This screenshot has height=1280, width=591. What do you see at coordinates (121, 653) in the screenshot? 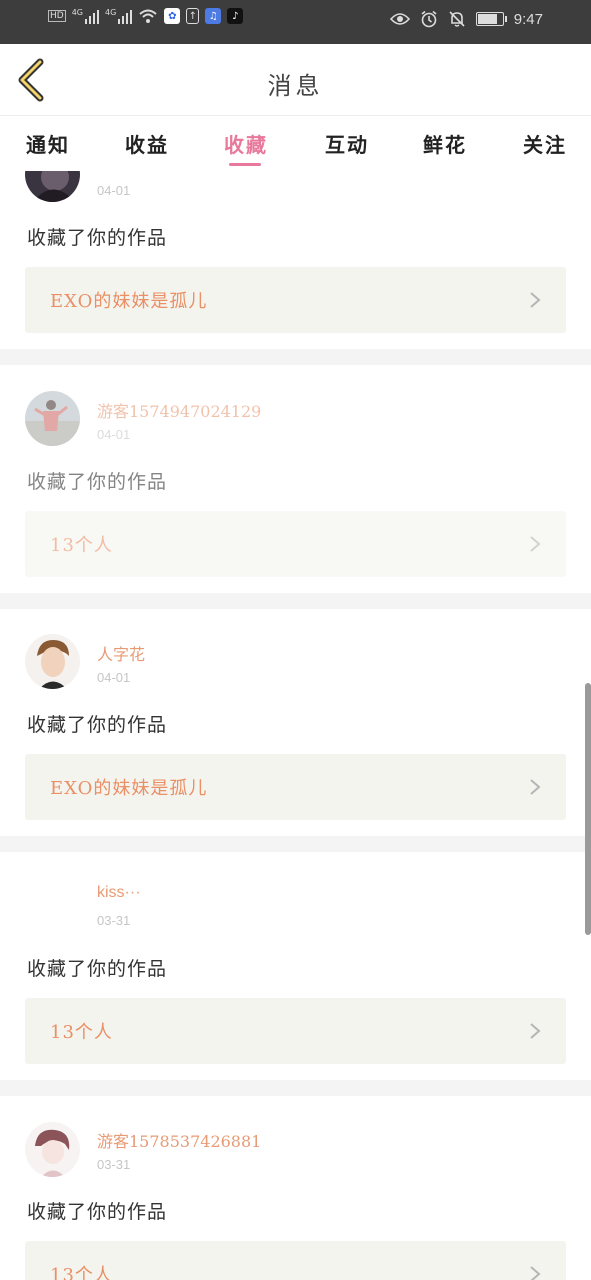
I see `username: 人字花` at bounding box center [121, 653].